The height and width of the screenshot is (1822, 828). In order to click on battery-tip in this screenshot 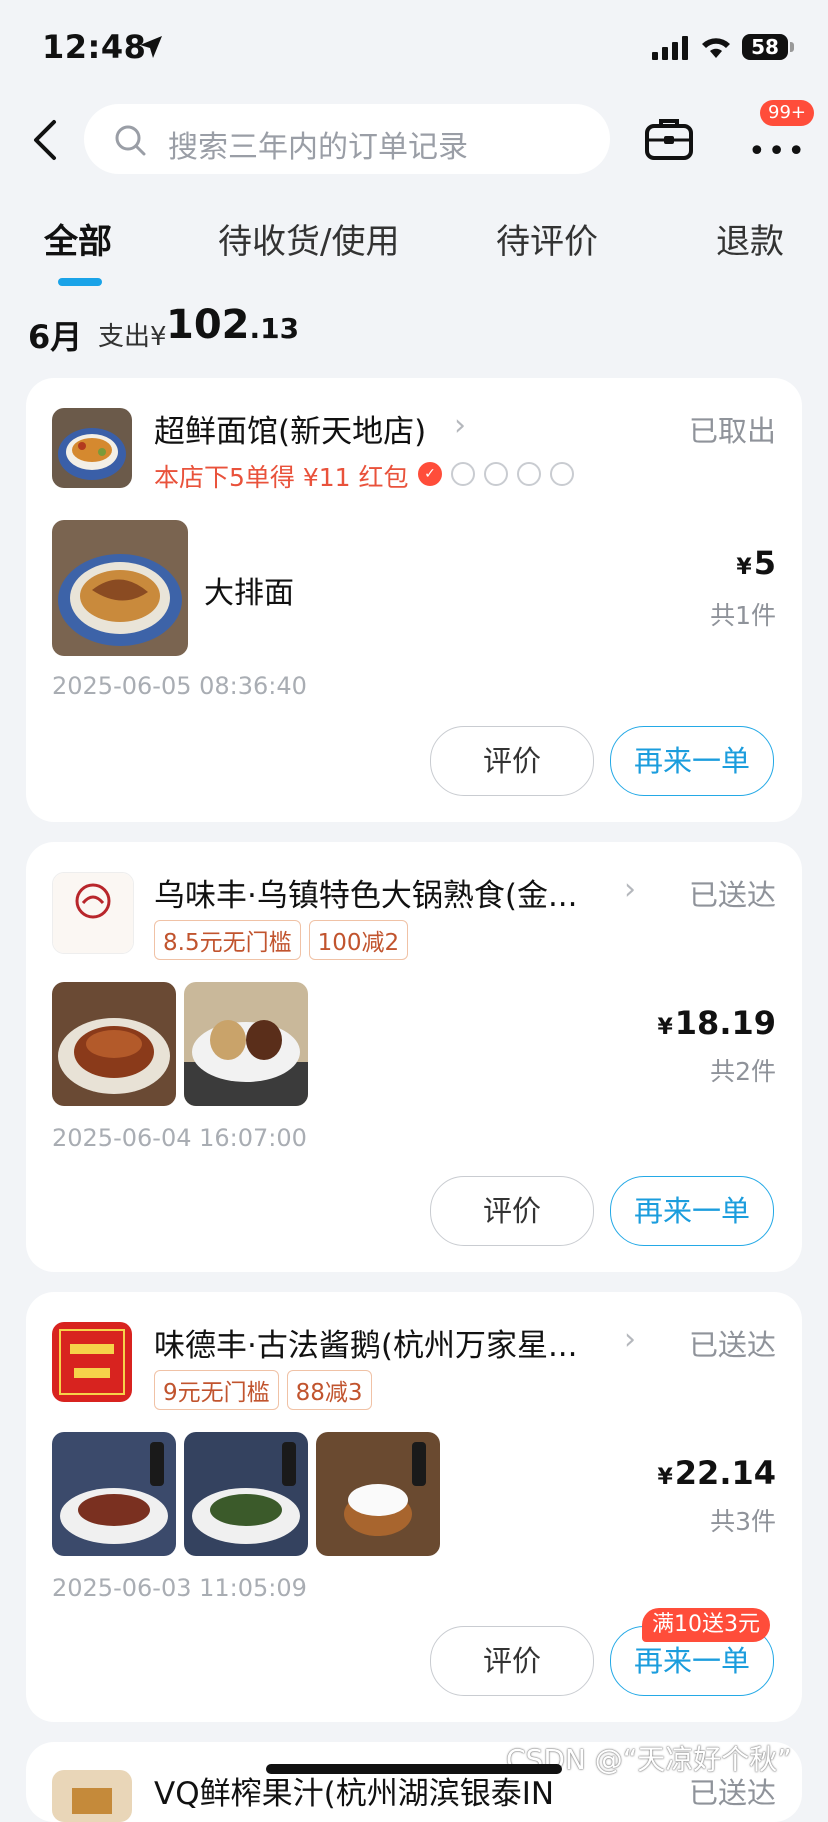, I will do `click(792, 47)`.